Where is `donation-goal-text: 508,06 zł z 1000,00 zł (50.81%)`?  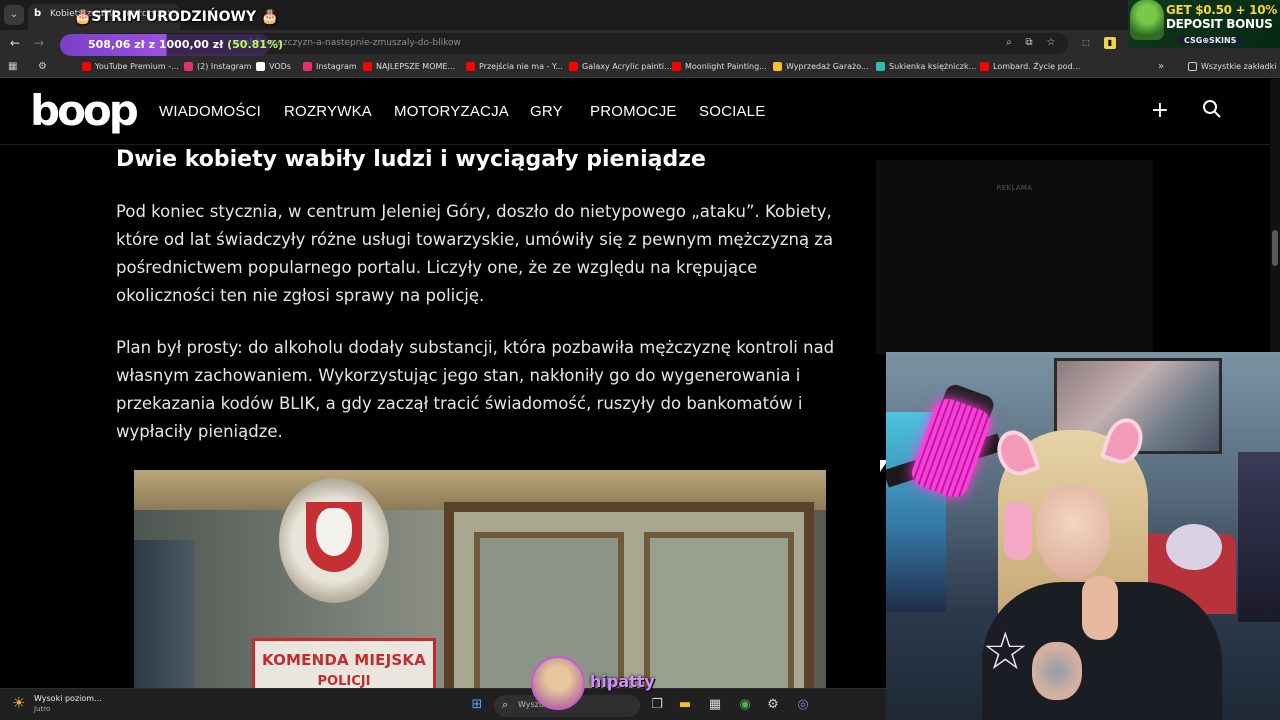 donation-goal-text: 508,06 zł z 1000,00 zł (50.81%) is located at coordinates (185, 44).